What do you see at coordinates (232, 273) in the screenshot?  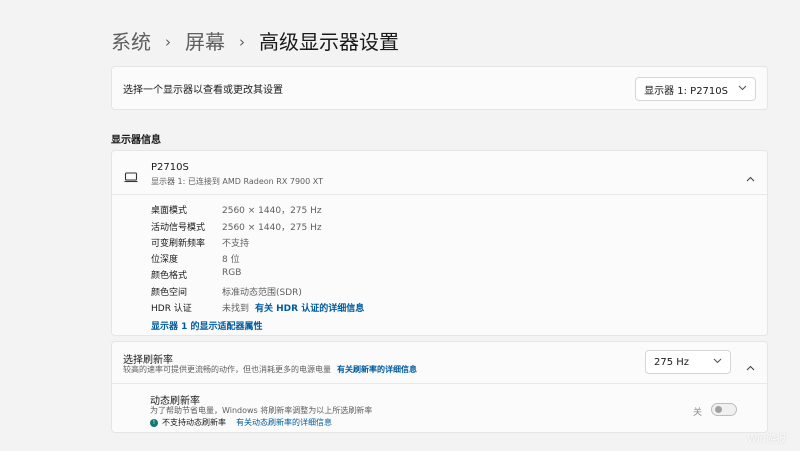 I see `info-value: RGB` at bounding box center [232, 273].